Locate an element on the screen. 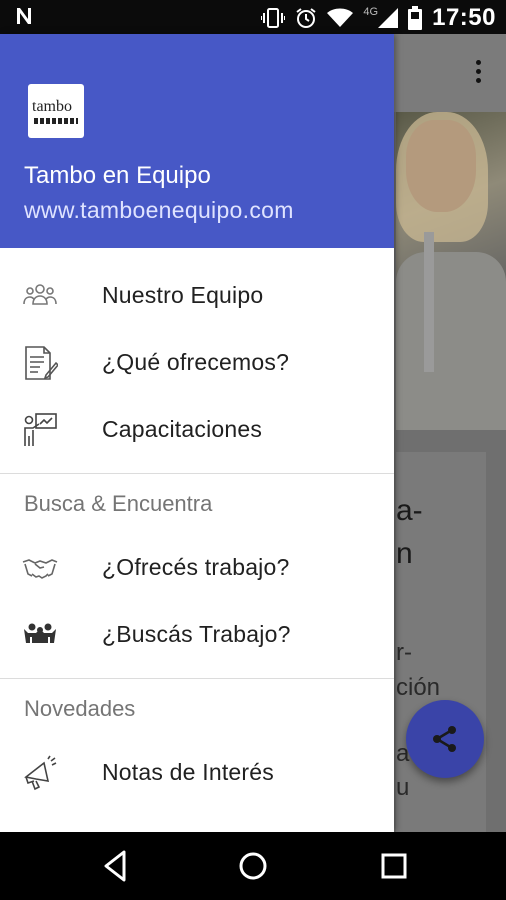  menu-item-que-ofrecemos: ¿Qué ofrecemos? is located at coordinates (197, 362).